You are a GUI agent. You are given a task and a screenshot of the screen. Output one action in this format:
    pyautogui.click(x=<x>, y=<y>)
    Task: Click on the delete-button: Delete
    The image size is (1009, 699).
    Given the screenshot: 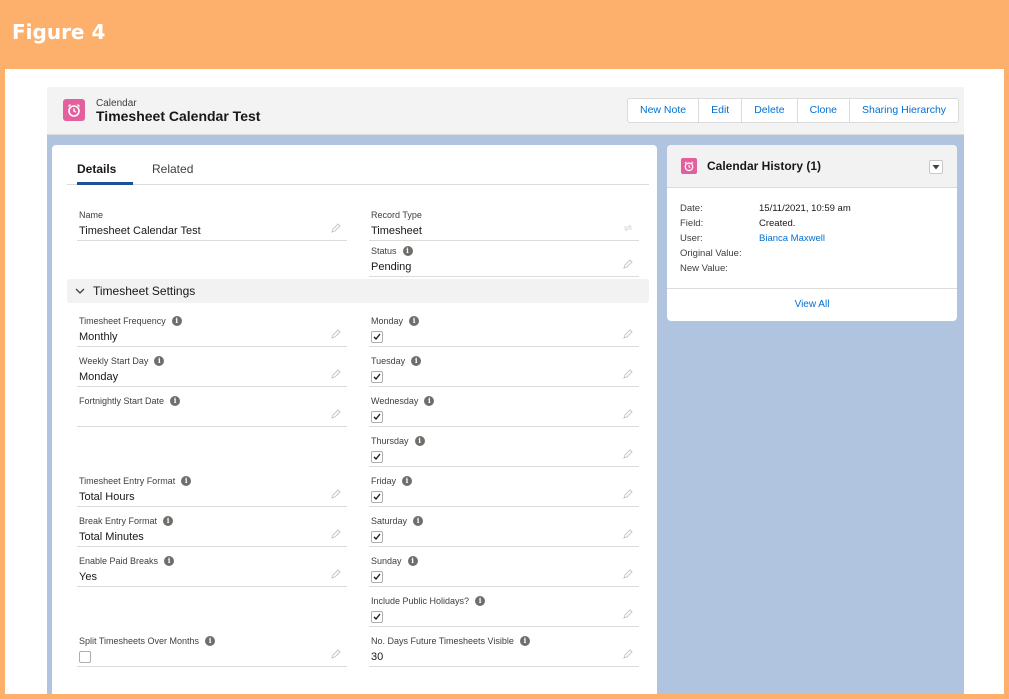 What is the action you would take?
    pyautogui.click(x=770, y=110)
    